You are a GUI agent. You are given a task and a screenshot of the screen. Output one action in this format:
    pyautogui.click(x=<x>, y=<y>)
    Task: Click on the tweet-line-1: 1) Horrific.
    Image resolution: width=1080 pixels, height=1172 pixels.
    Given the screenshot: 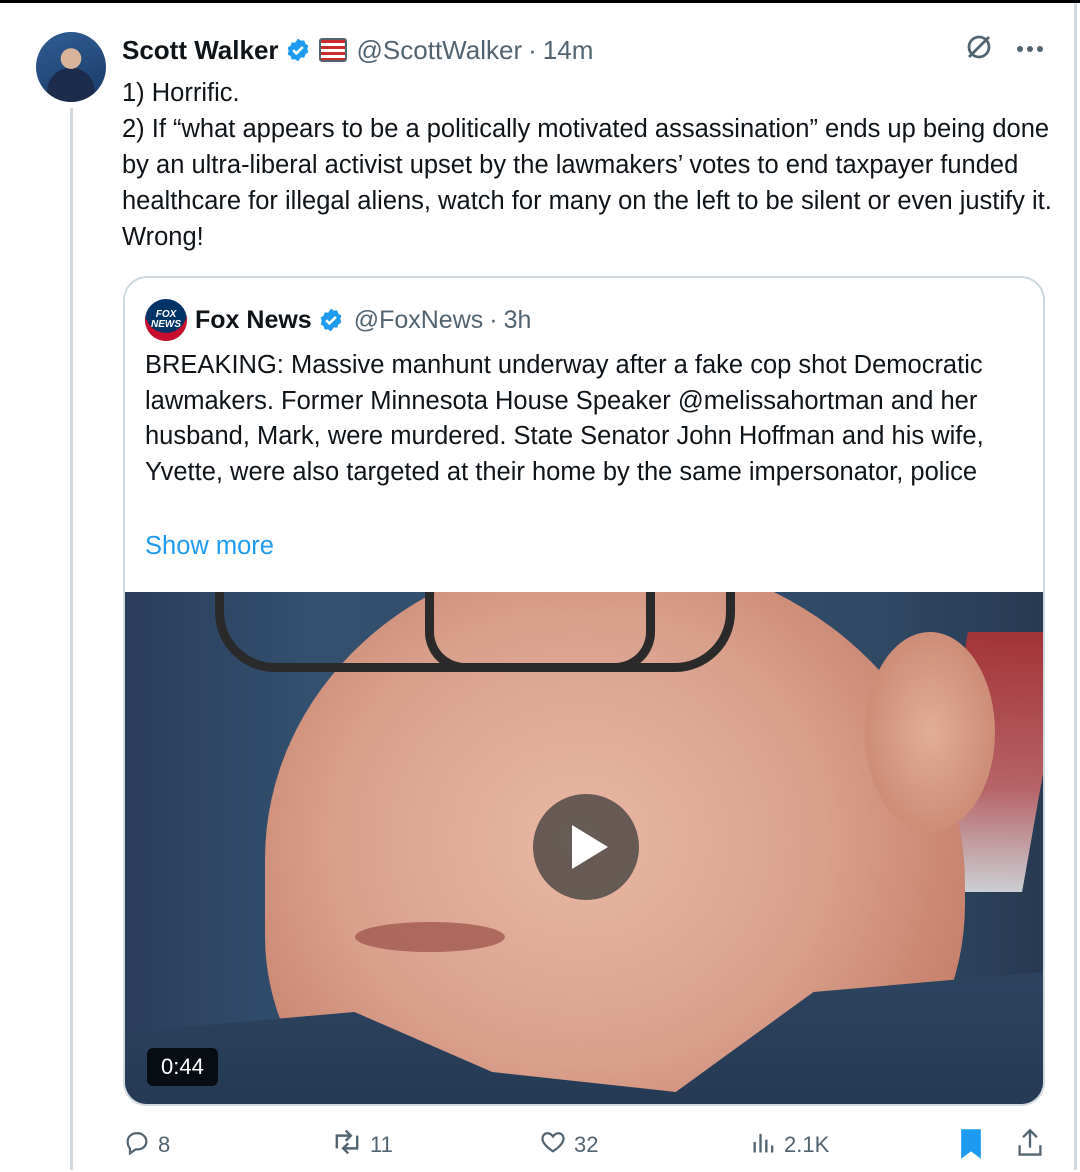 What is the action you would take?
    pyautogui.click(x=181, y=93)
    